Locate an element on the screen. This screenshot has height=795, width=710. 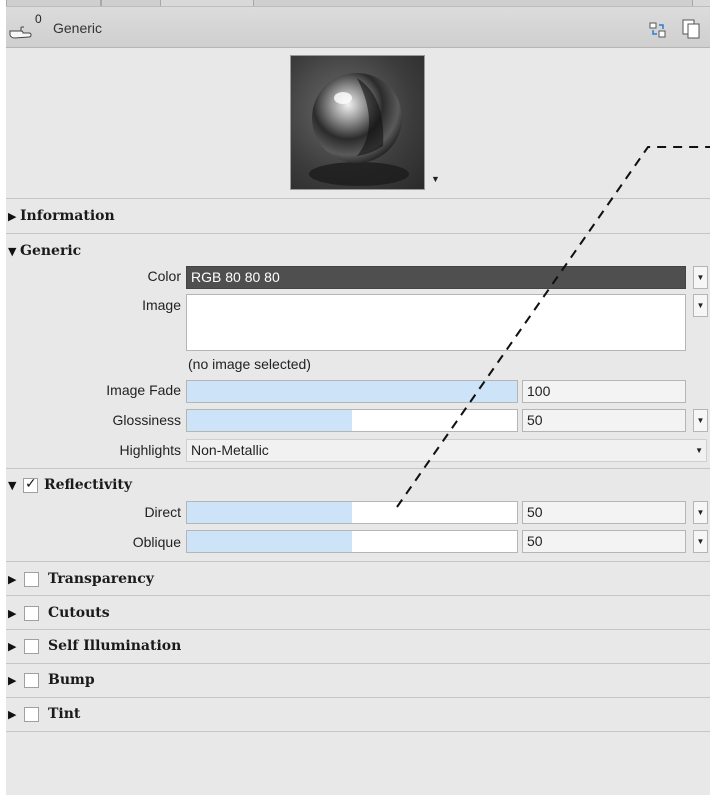
cutouts-checkbox is located at coordinates (31, 613).